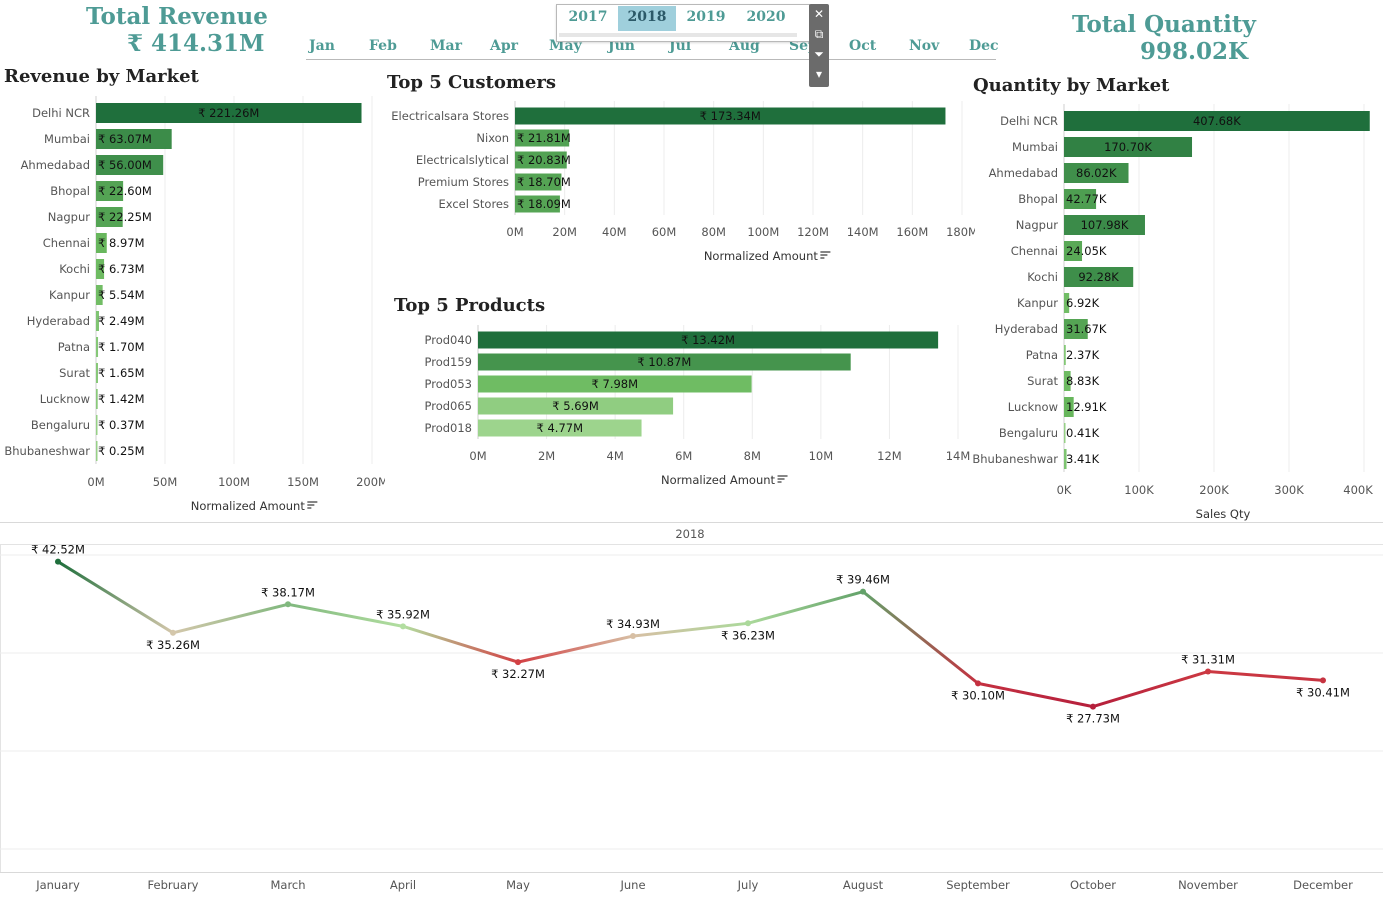 This screenshot has width=1383, height=901. Describe the element at coordinates (121, 399) in the screenshot. I see `data-label: ₹ 1.42M` at that location.